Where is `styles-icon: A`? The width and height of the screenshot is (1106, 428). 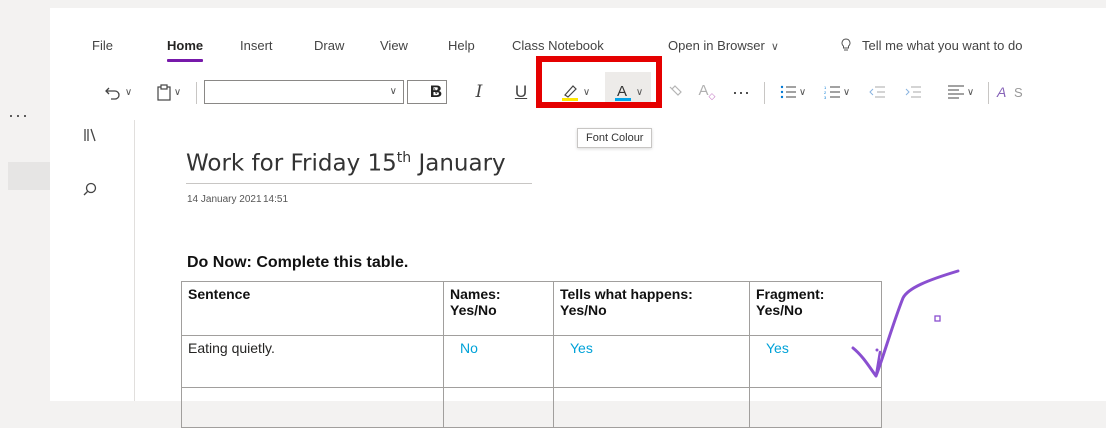
styles-icon: A is located at coordinates (1001, 92).